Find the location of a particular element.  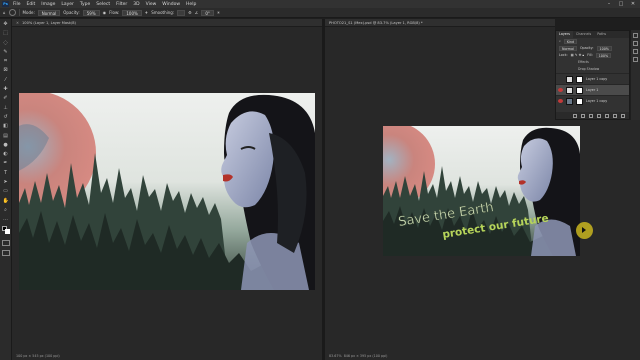

tab-paths: Paths is located at coordinates (601, 34).